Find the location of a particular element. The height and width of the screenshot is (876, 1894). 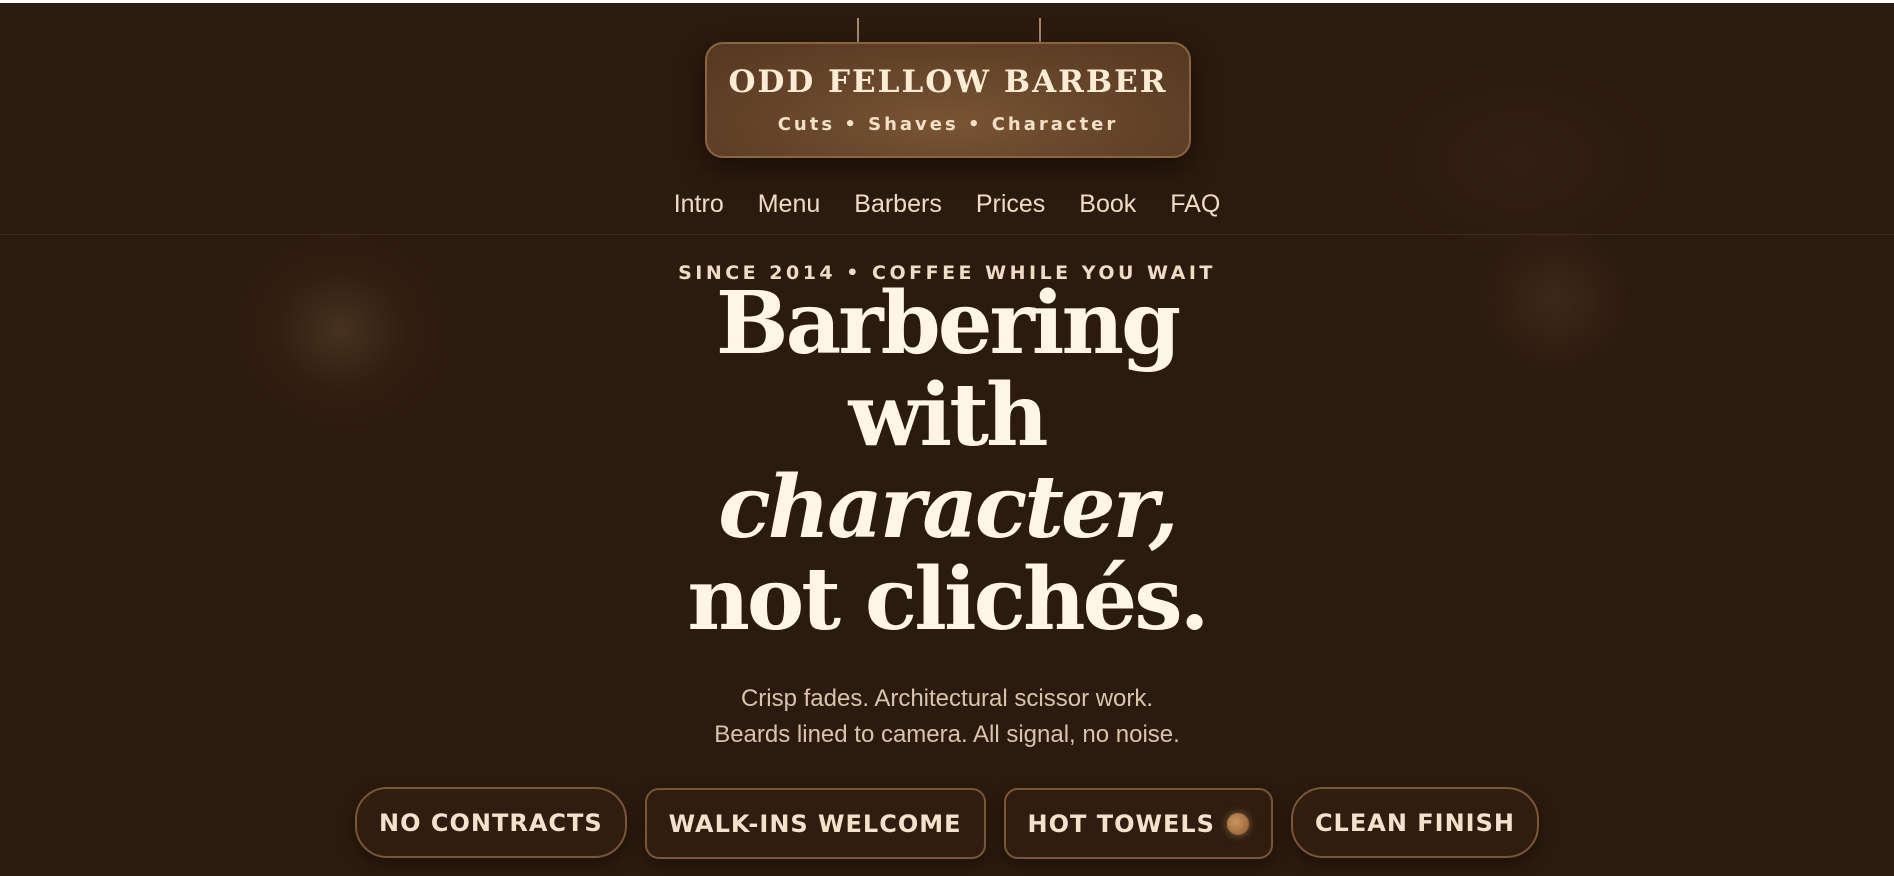

ambient-glow-left is located at coordinates (340, 330).